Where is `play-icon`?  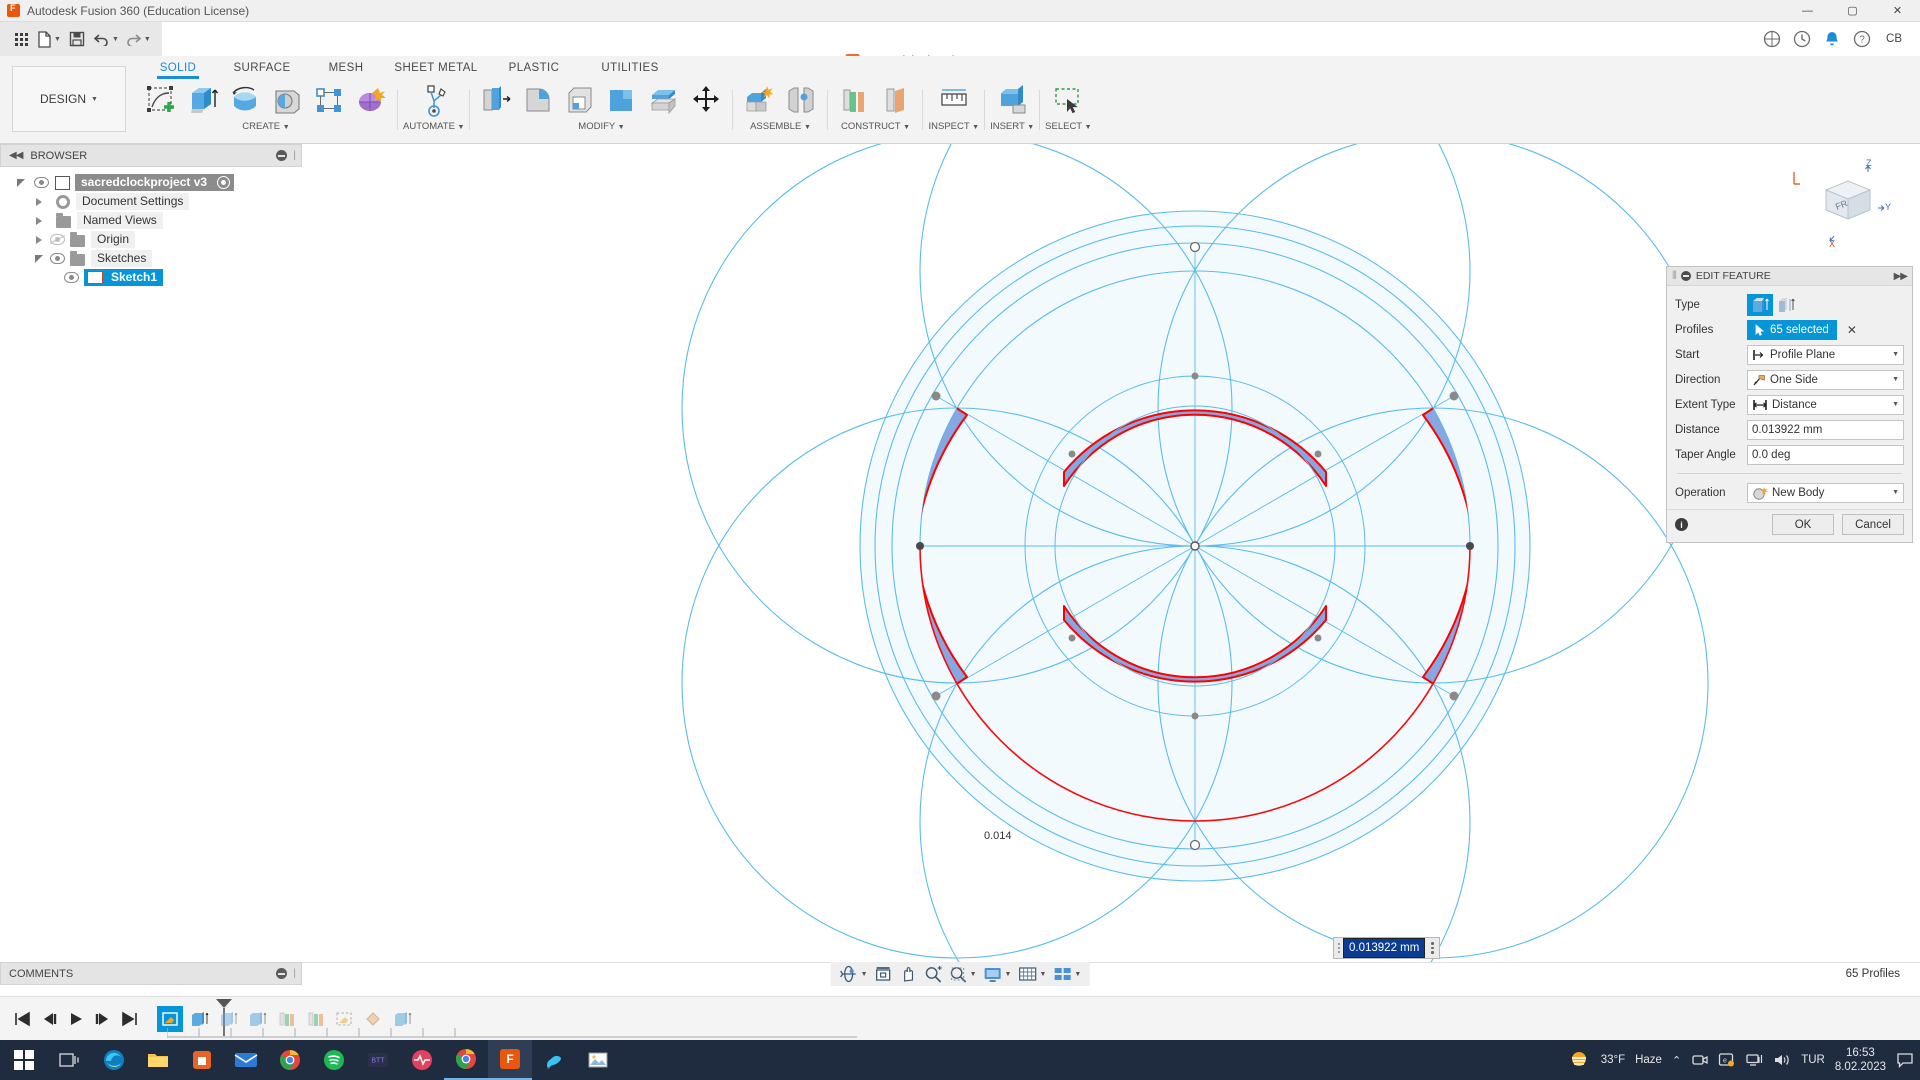 play-icon is located at coordinates (76, 1019).